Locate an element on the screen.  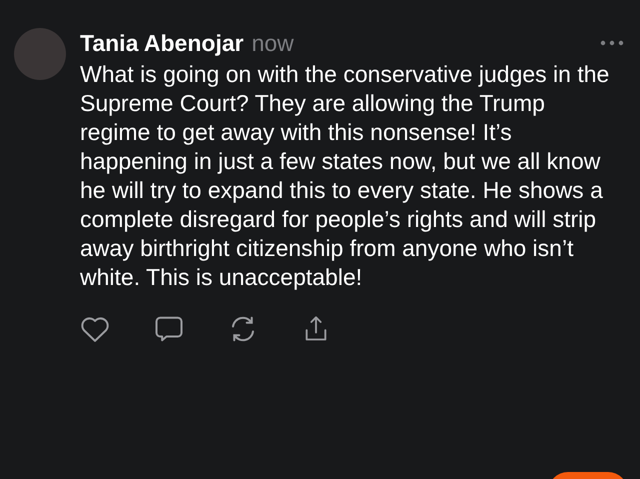
heart-icon is located at coordinates (95, 329).